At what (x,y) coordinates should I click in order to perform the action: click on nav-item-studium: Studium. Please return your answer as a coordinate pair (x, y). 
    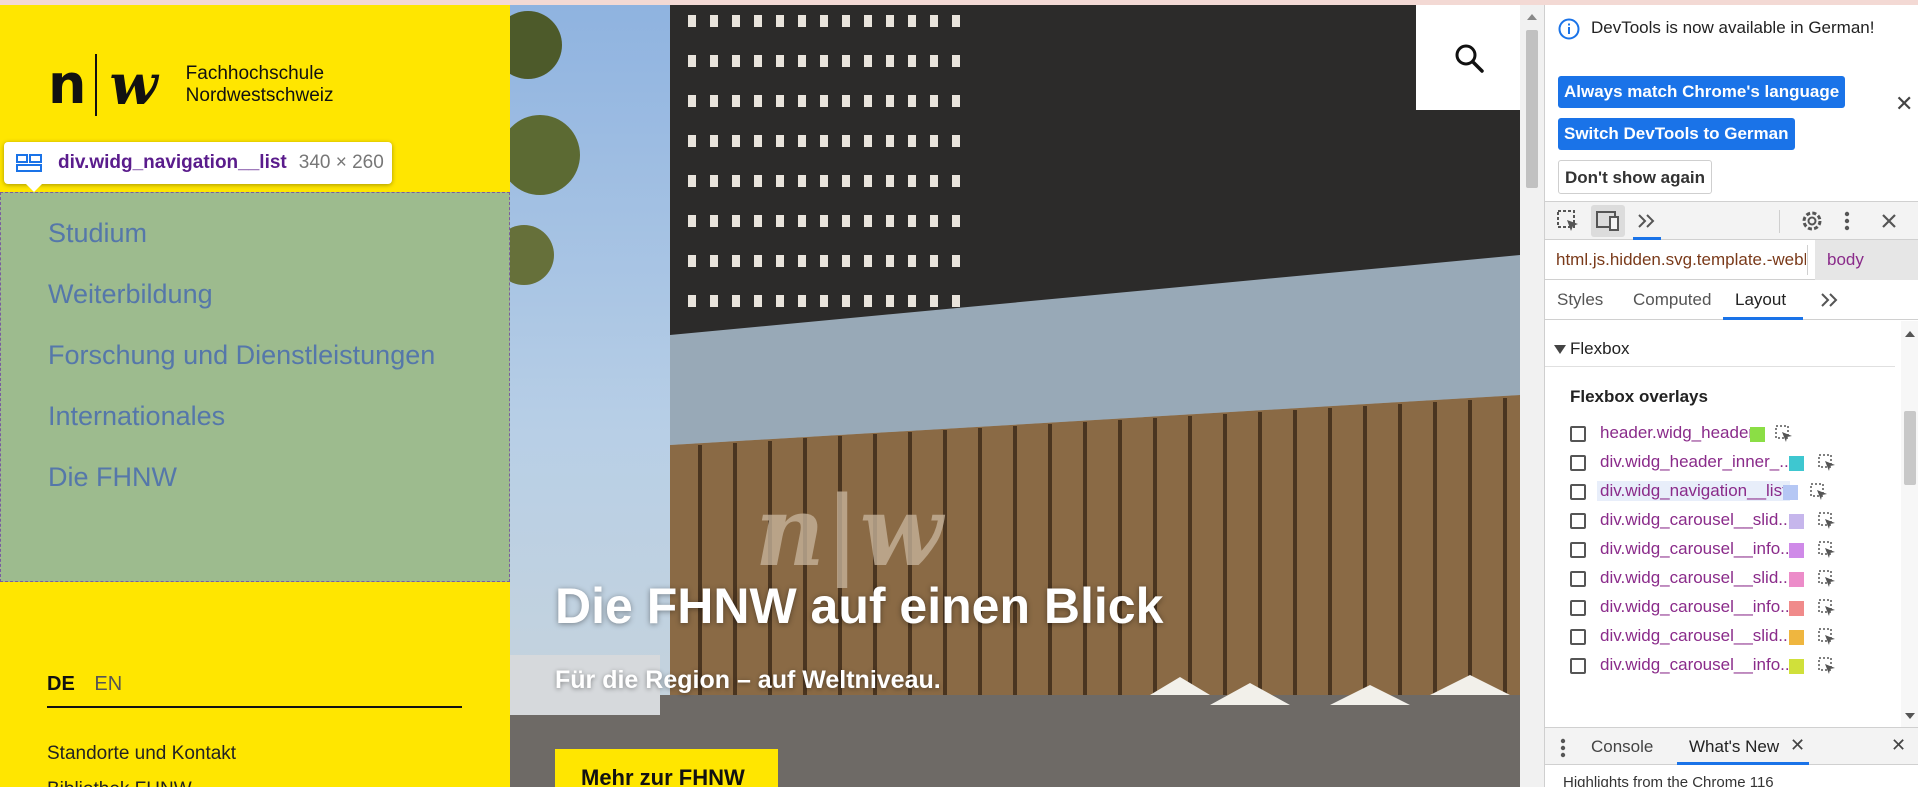
    Looking at the image, I should click on (97, 233).